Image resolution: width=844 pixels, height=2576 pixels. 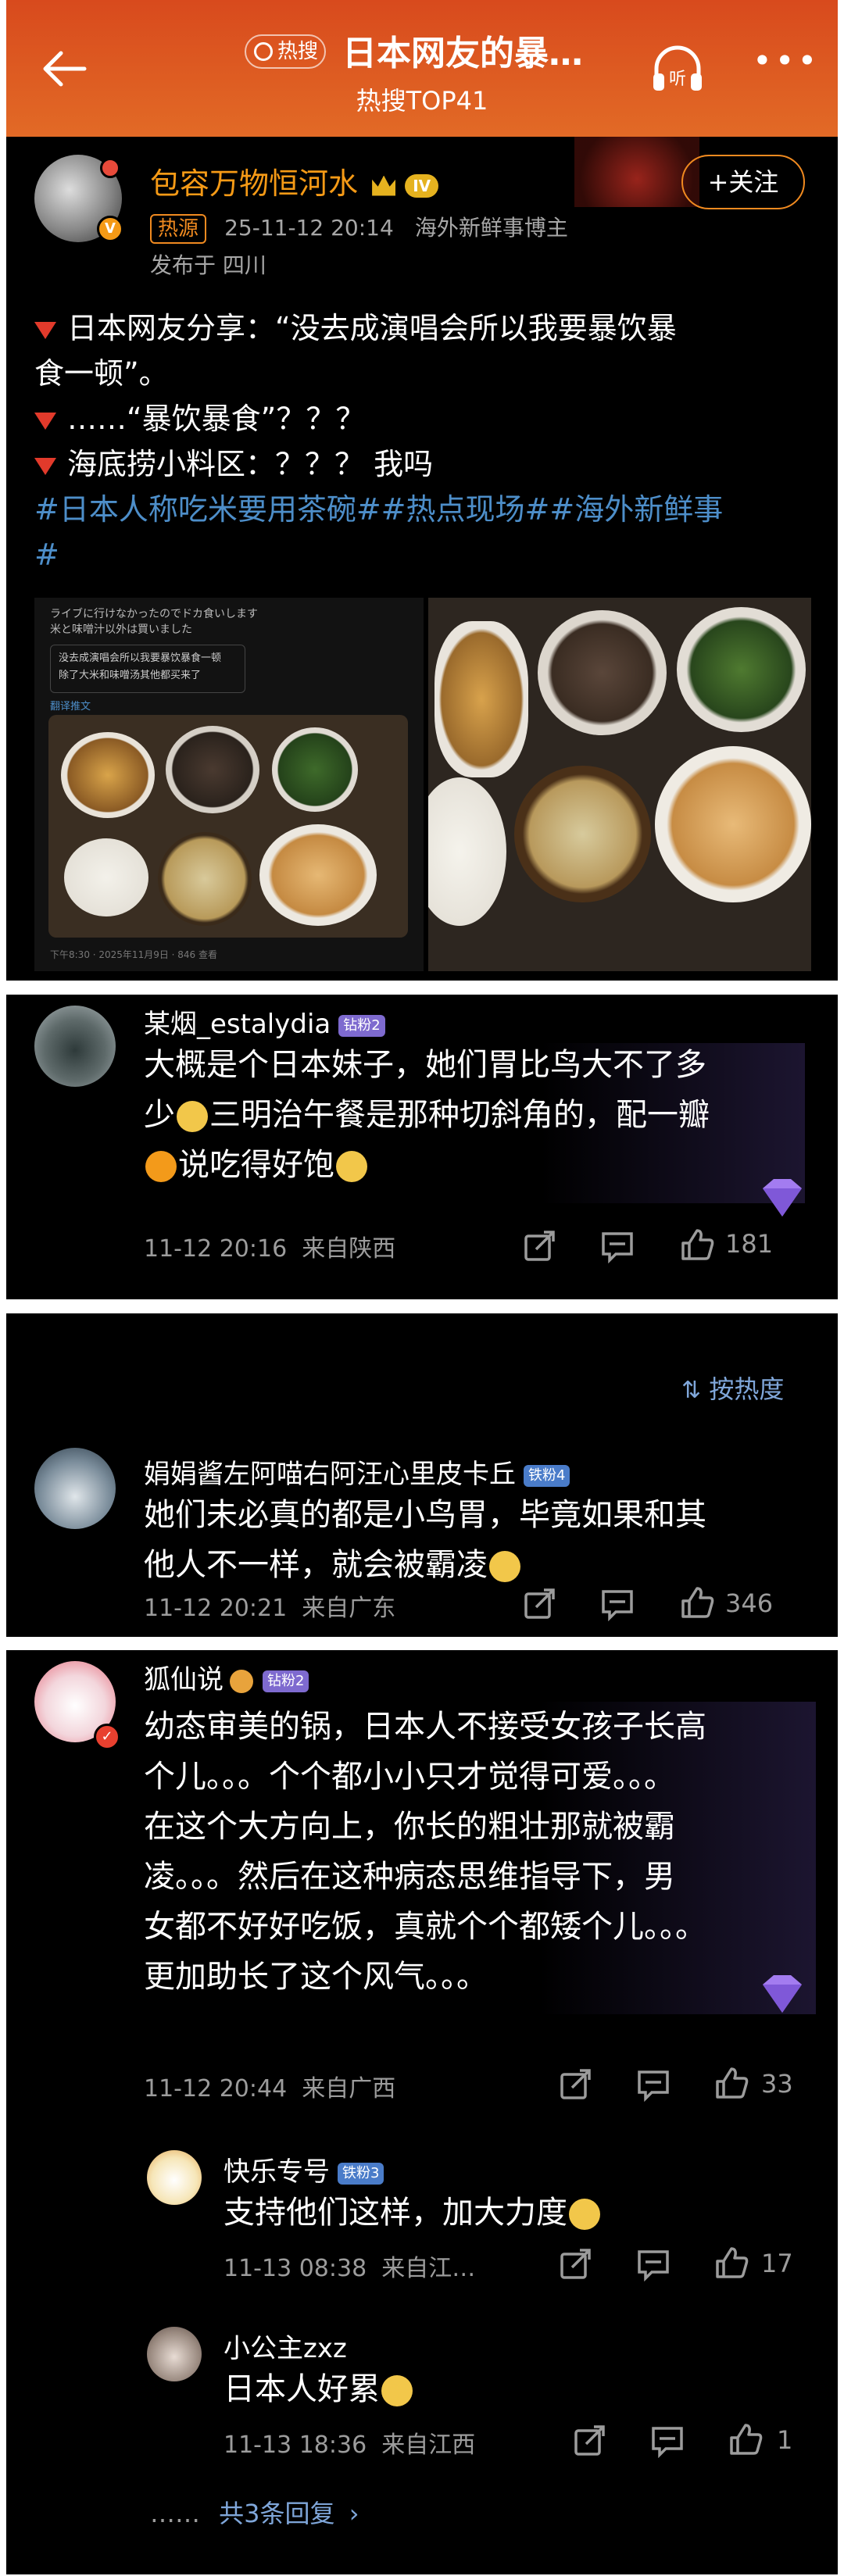 What do you see at coordinates (732, 1388) in the screenshot?
I see `sort-by-hot-button: ⇅ 按热度` at bounding box center [732, 1388].